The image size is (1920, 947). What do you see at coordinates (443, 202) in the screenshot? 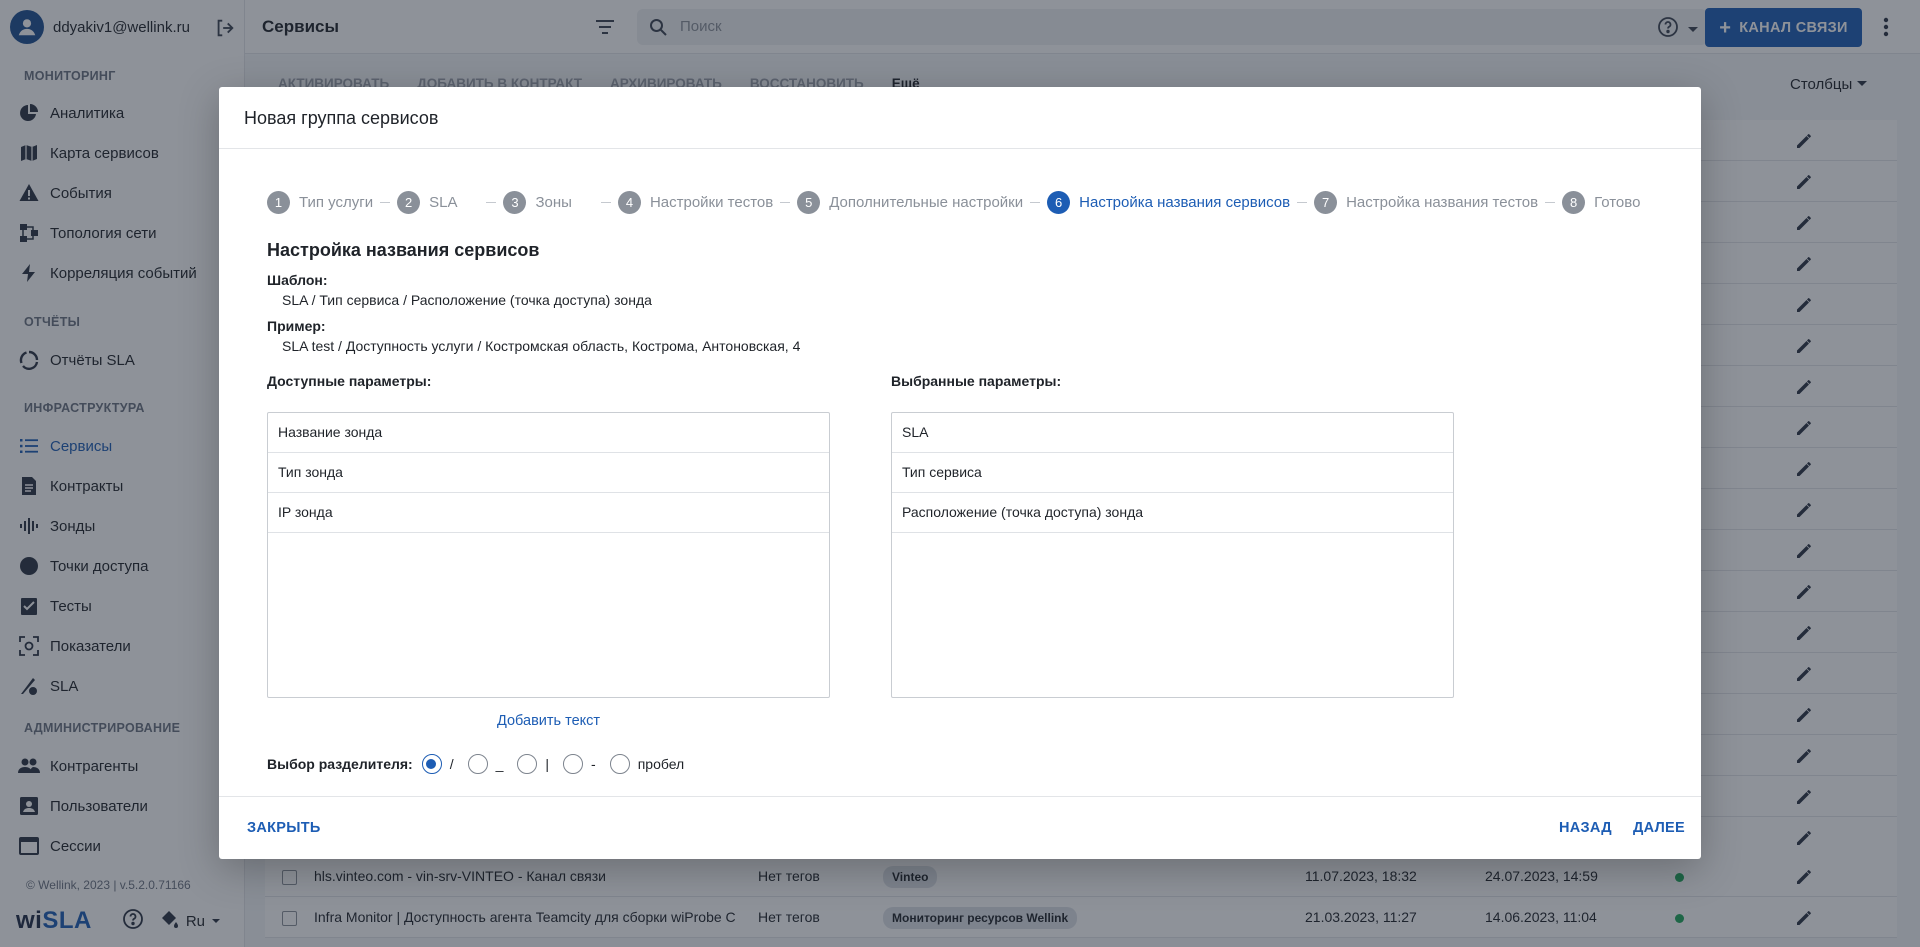
I see `step-label: SLA` at bounding box center [443, 202].